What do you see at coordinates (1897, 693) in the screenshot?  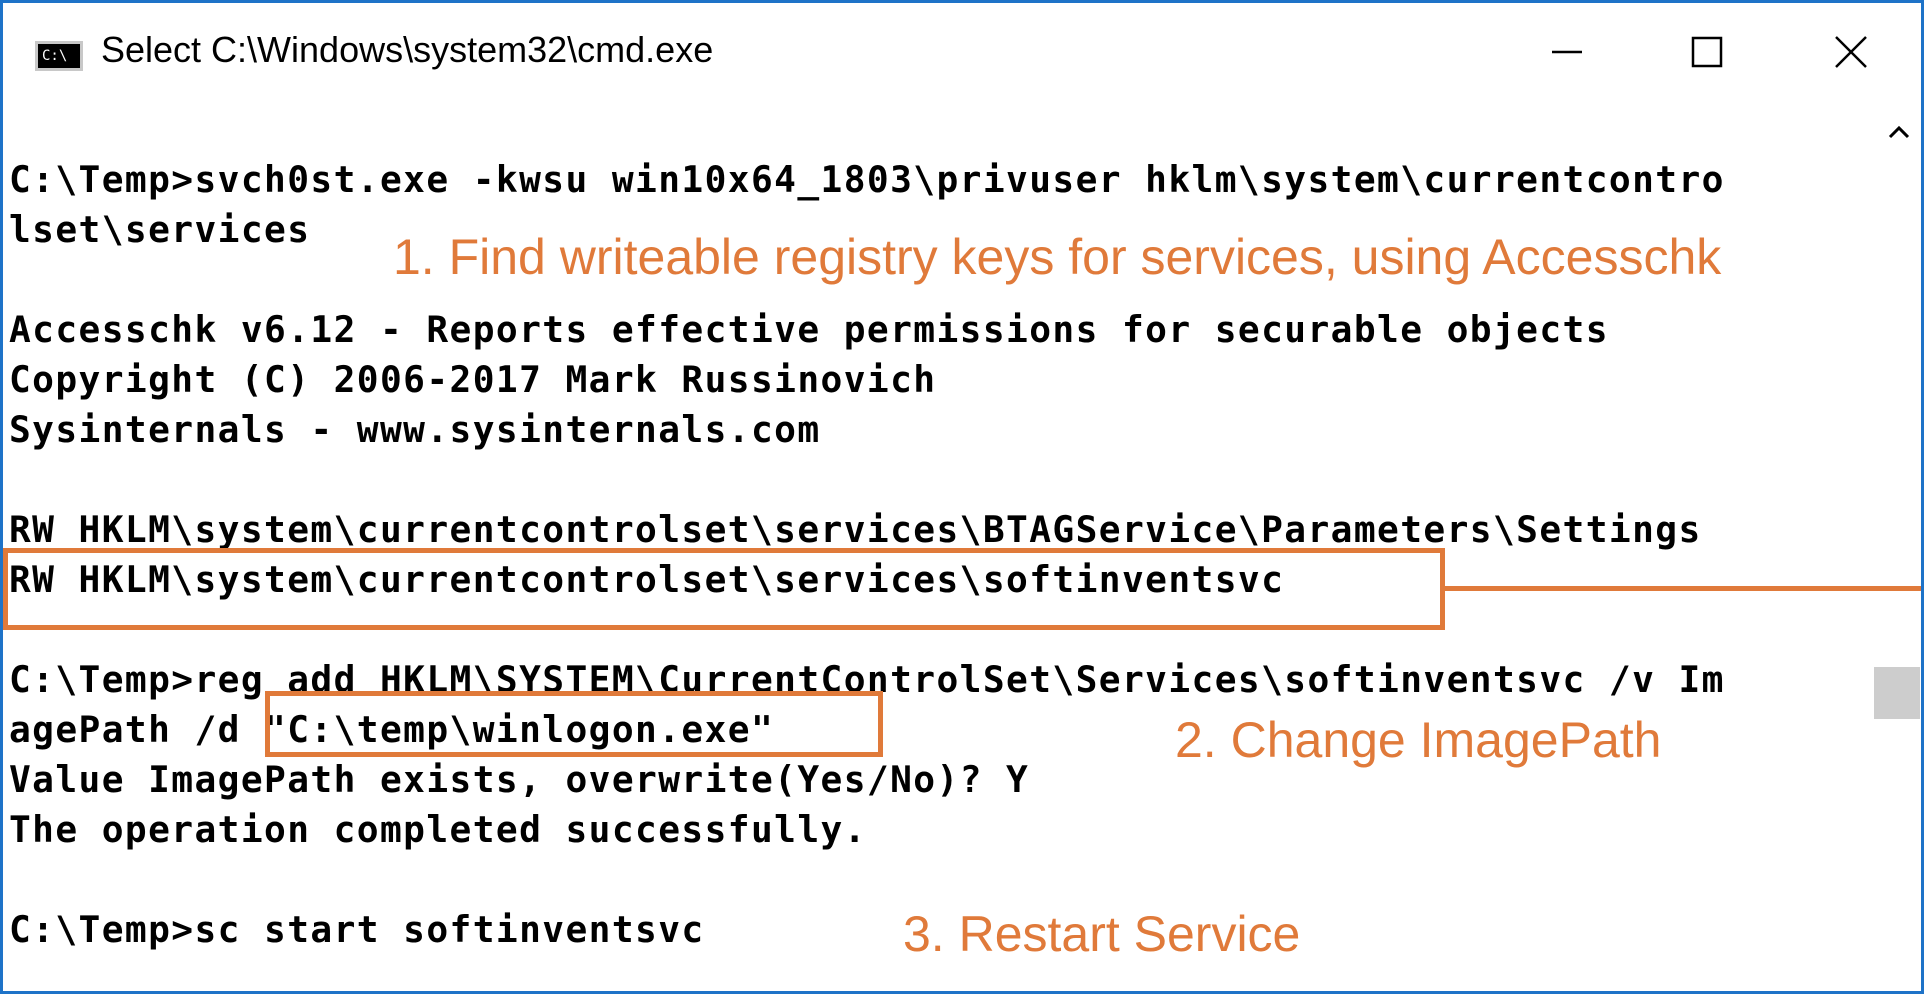 I see `scrollbar-thumb` at bounding box center [1897, 693].